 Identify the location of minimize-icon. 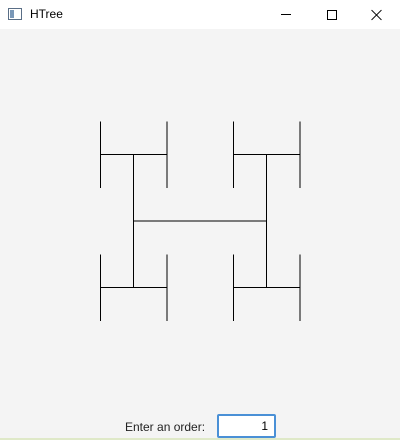
(286, 14).